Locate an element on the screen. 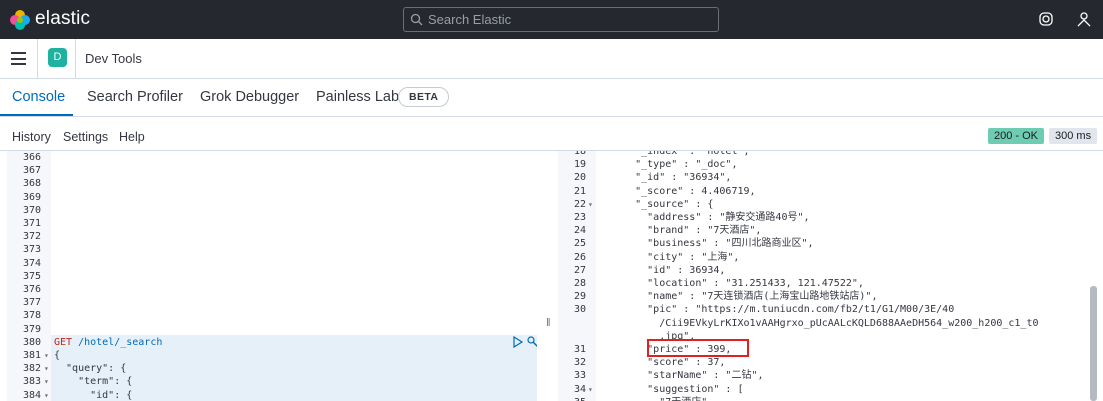 The image size is (1103, 401). request-line: 379 is located at coordinates (272, 329).